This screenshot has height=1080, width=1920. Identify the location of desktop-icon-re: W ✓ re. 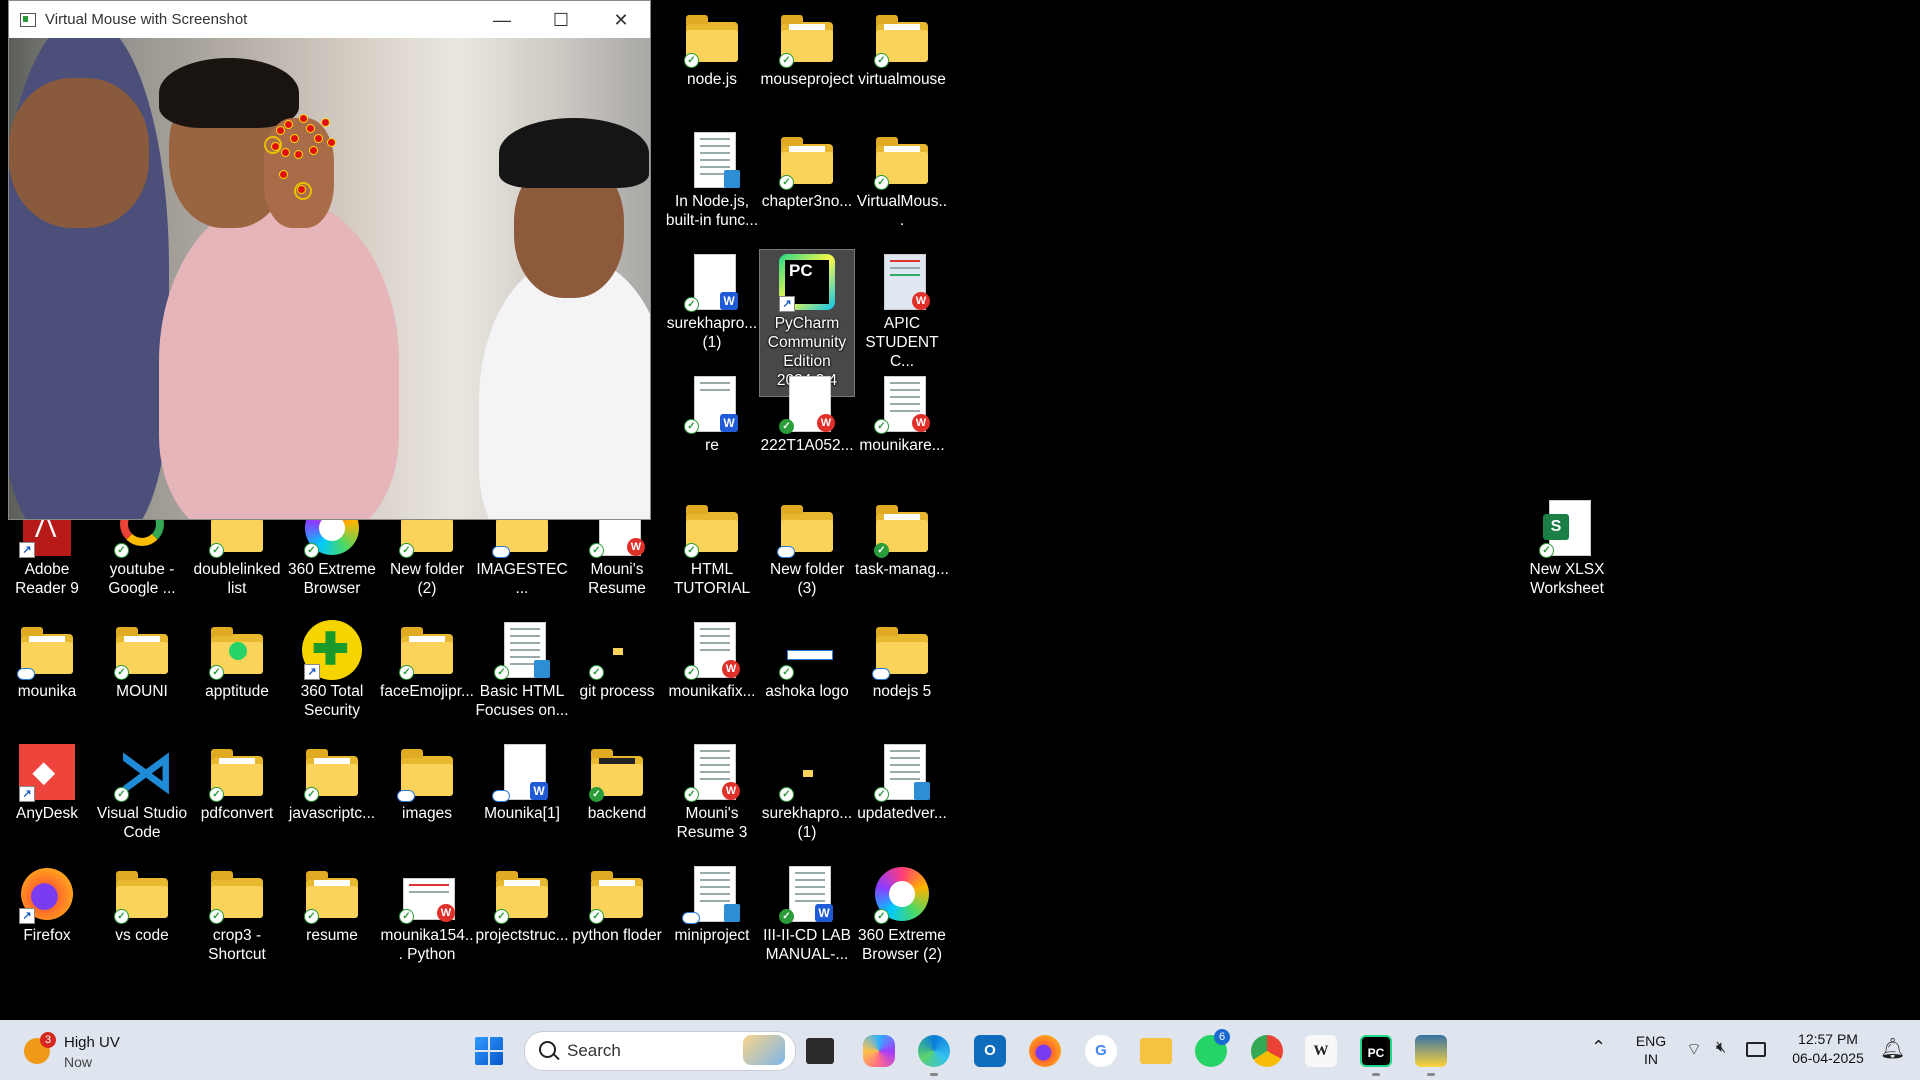
(712, 410).